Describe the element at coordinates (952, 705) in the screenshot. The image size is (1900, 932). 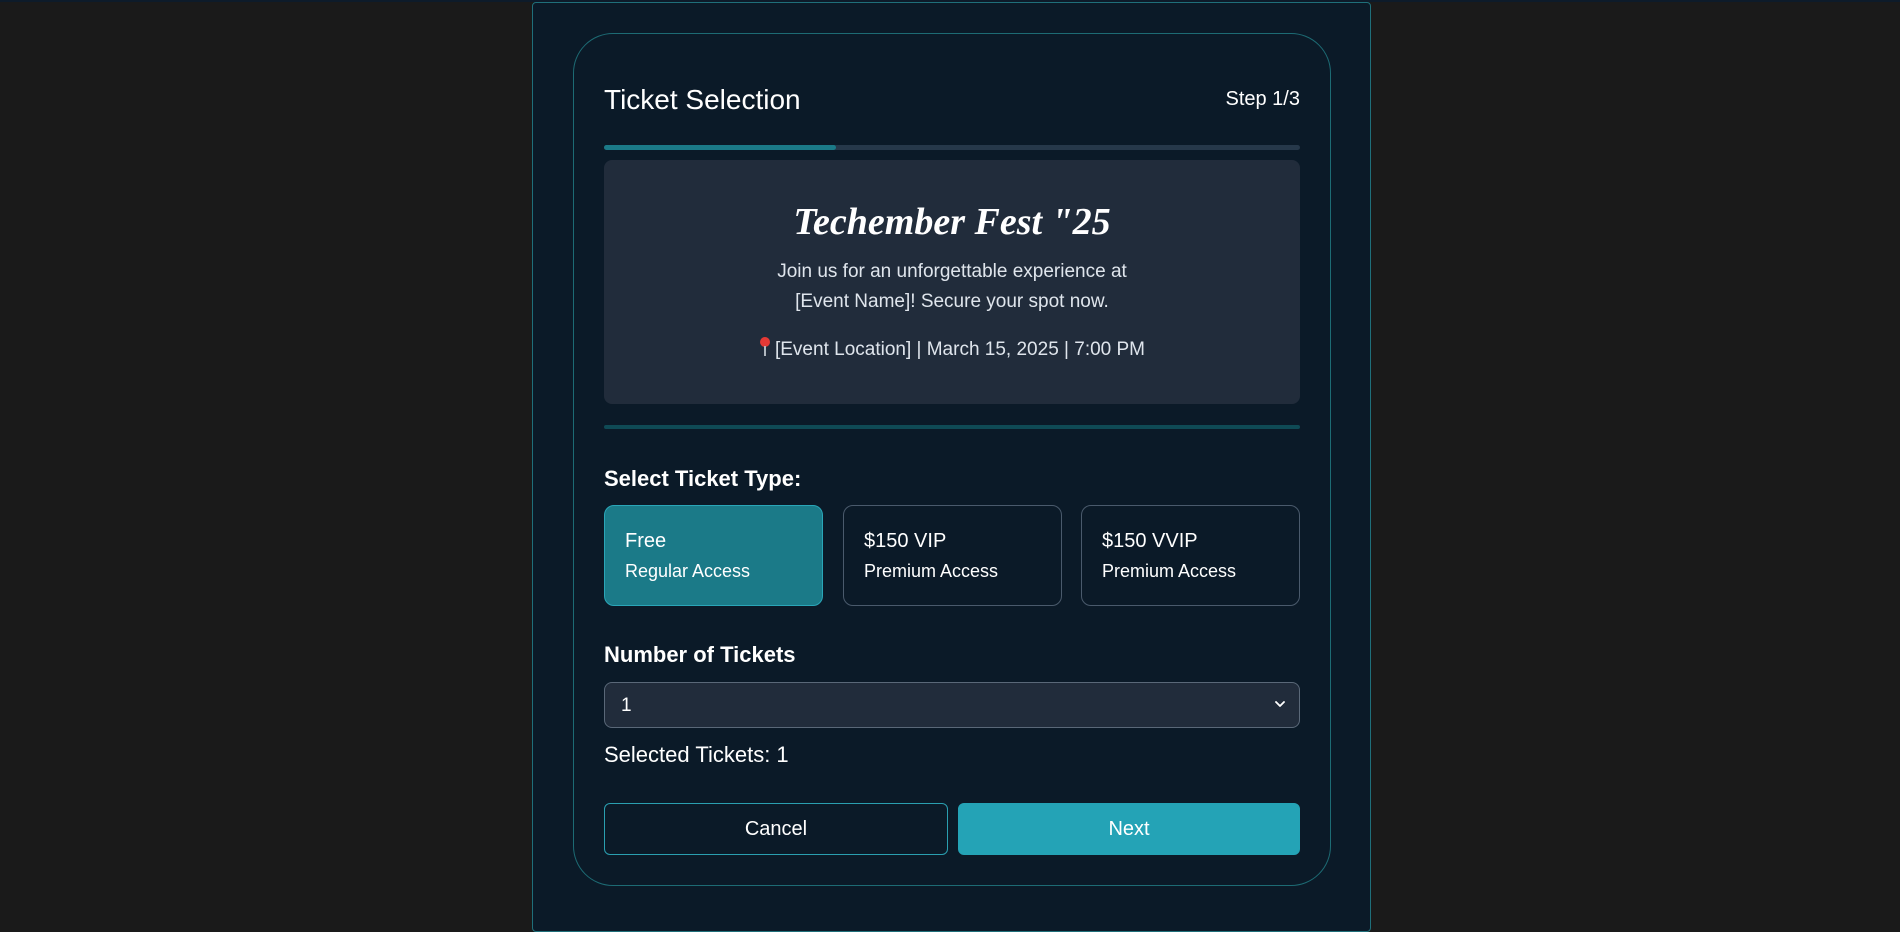
I see `ticket-count-select: 1` at that location.